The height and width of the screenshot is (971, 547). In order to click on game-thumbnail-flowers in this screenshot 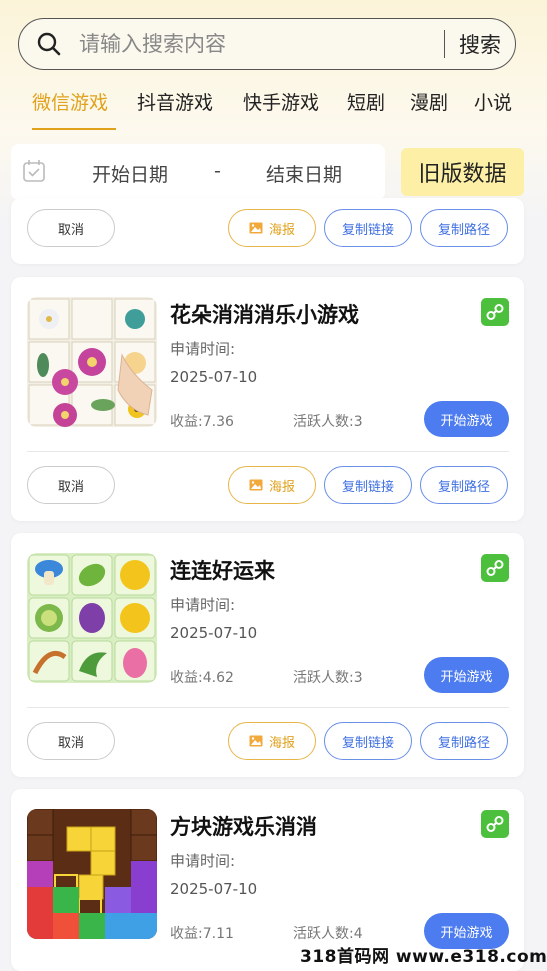, I will do `click(92, 362)`.